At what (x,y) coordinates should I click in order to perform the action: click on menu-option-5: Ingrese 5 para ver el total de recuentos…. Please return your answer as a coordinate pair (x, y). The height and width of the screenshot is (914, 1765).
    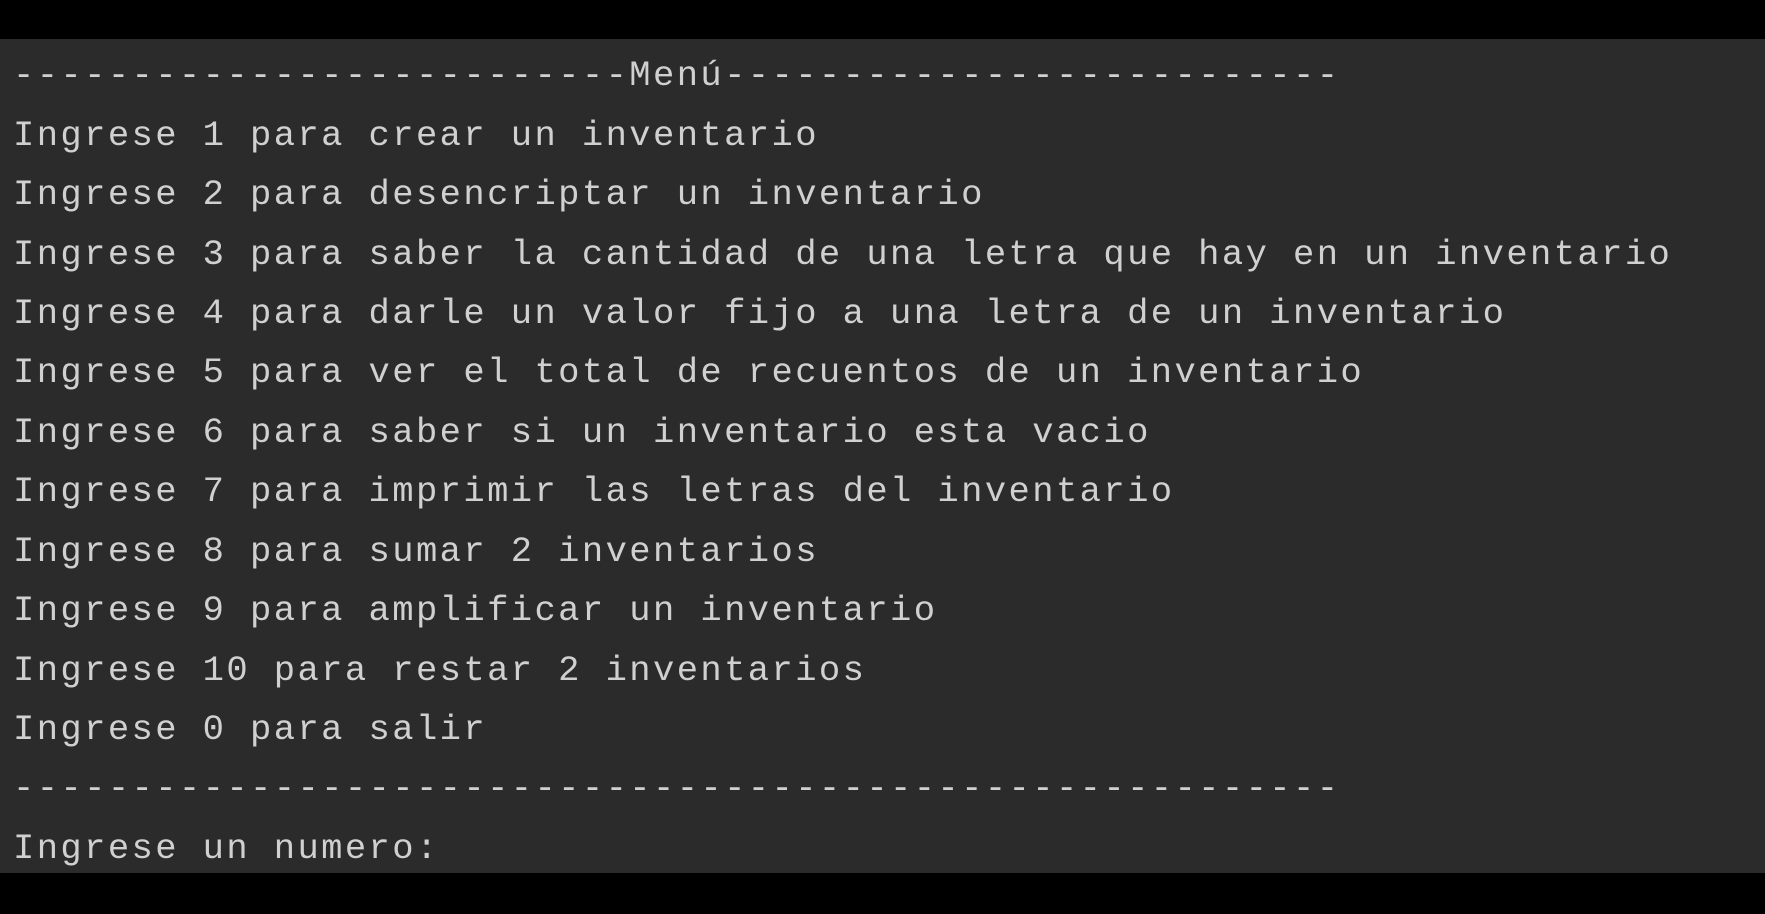
    Looking at the image, I should click on (689, 372).